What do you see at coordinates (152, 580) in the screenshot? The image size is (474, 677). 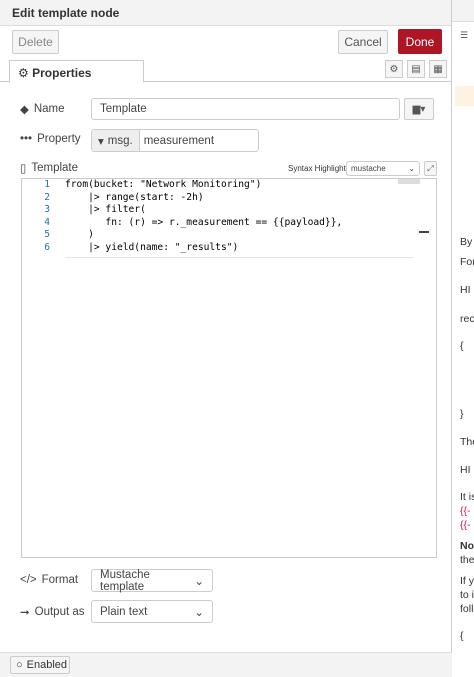 I see `format-select: Mustache template ⌄` at bounding box center [152, 580].